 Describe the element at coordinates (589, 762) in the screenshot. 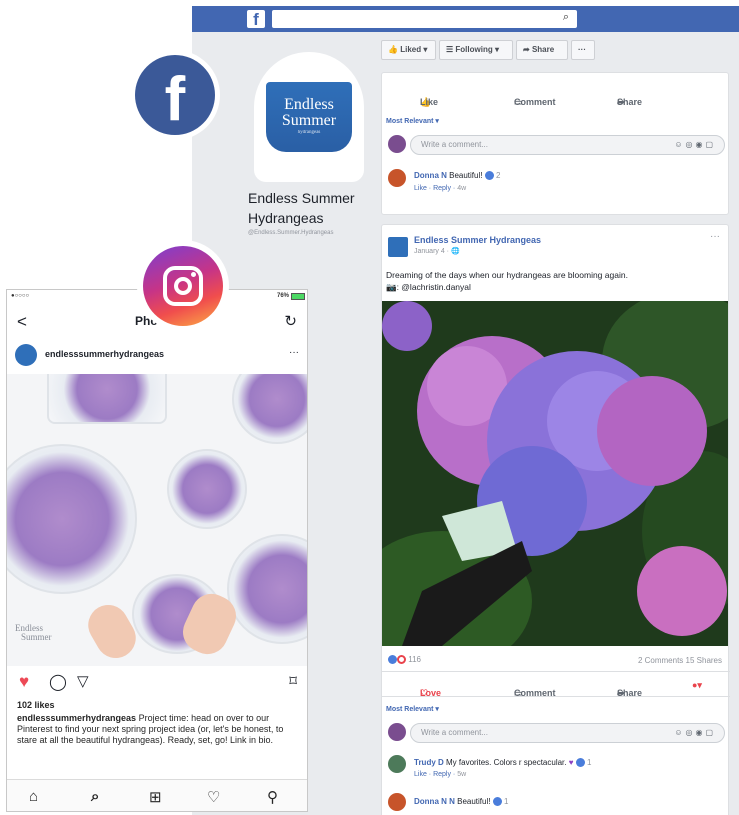

I see `reaction-count: 1` at that location.